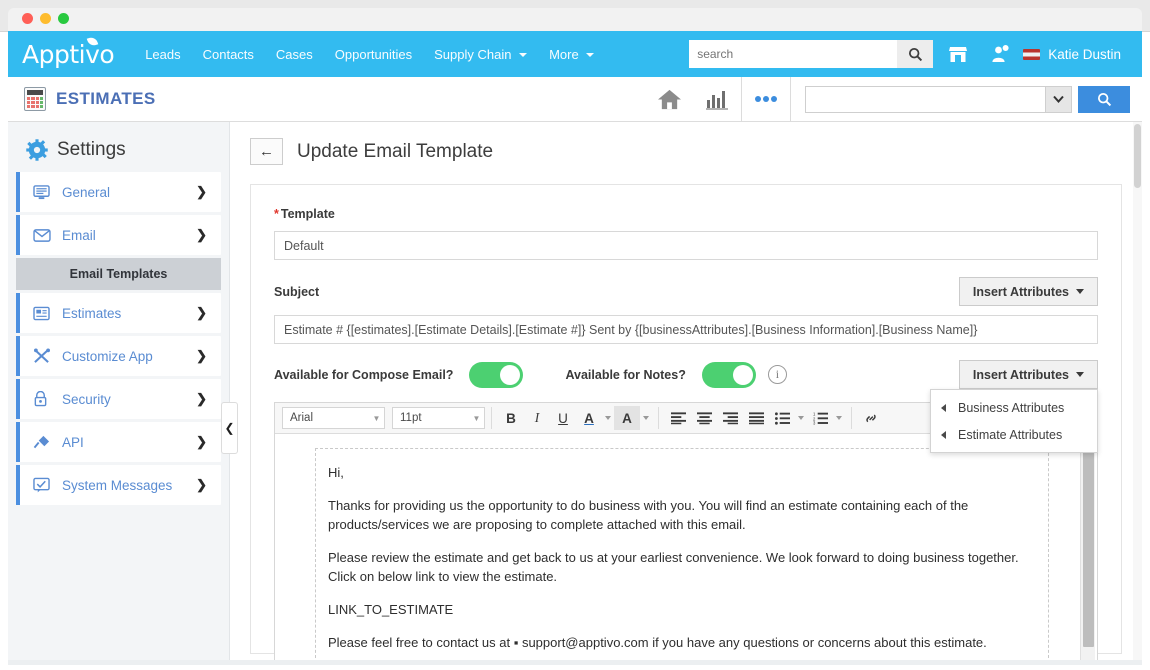 The width and height of the screenshot is (1150, 670). I want to click on nav-item-contacts: Contacts, so click(228, 54).